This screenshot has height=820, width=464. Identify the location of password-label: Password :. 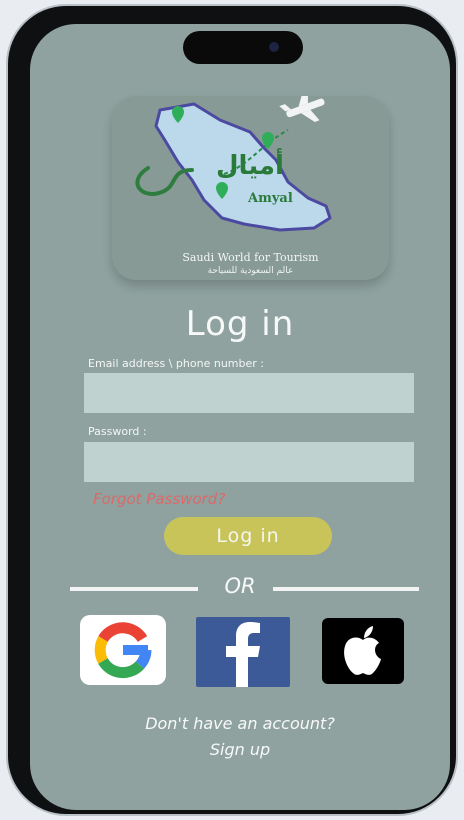
(117, 431).